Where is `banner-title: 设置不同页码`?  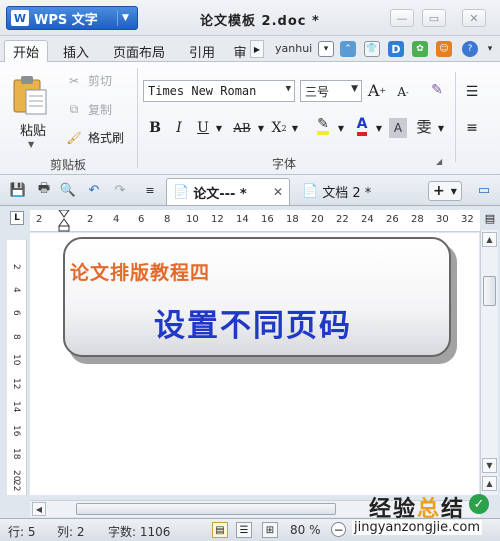
banner-title: 设置不同页码 is located at coordinates (253, 326).